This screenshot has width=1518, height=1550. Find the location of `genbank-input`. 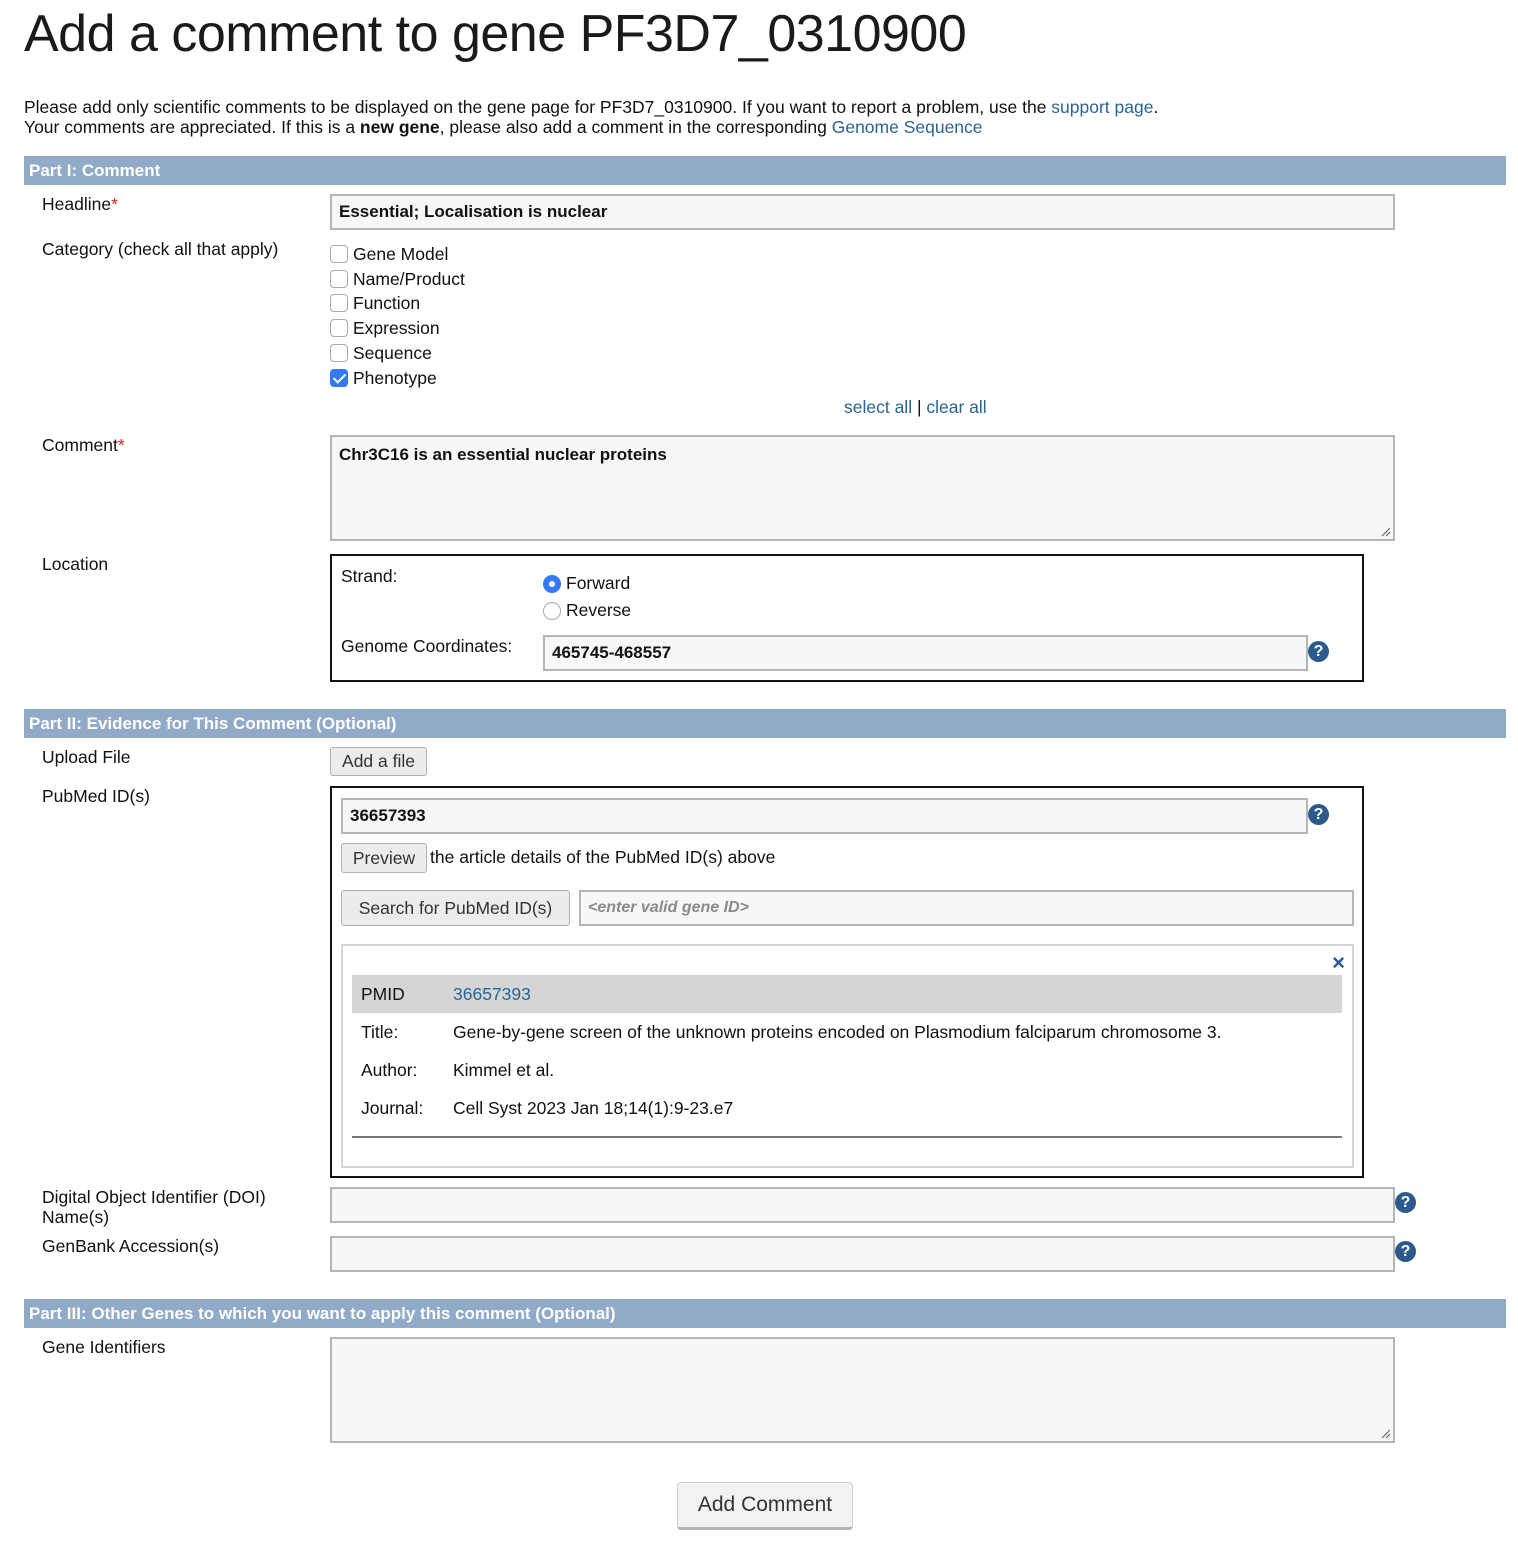

genbank-input is located at coordinates (862, 1254).